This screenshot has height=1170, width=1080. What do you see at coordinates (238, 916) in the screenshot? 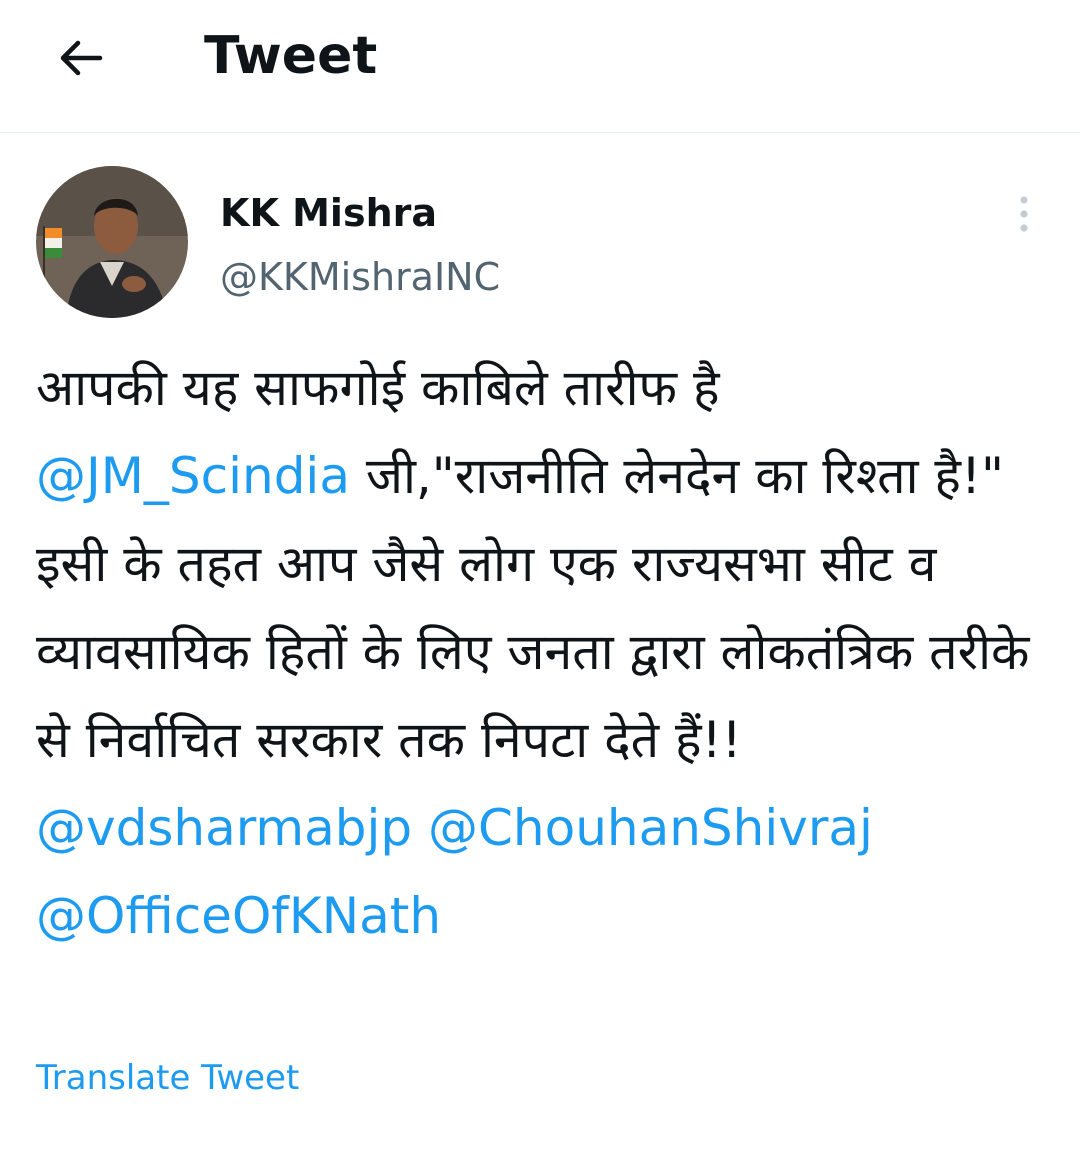
I see `mention-link: @OfficeOfKNath` at bounding box center [238, 916].